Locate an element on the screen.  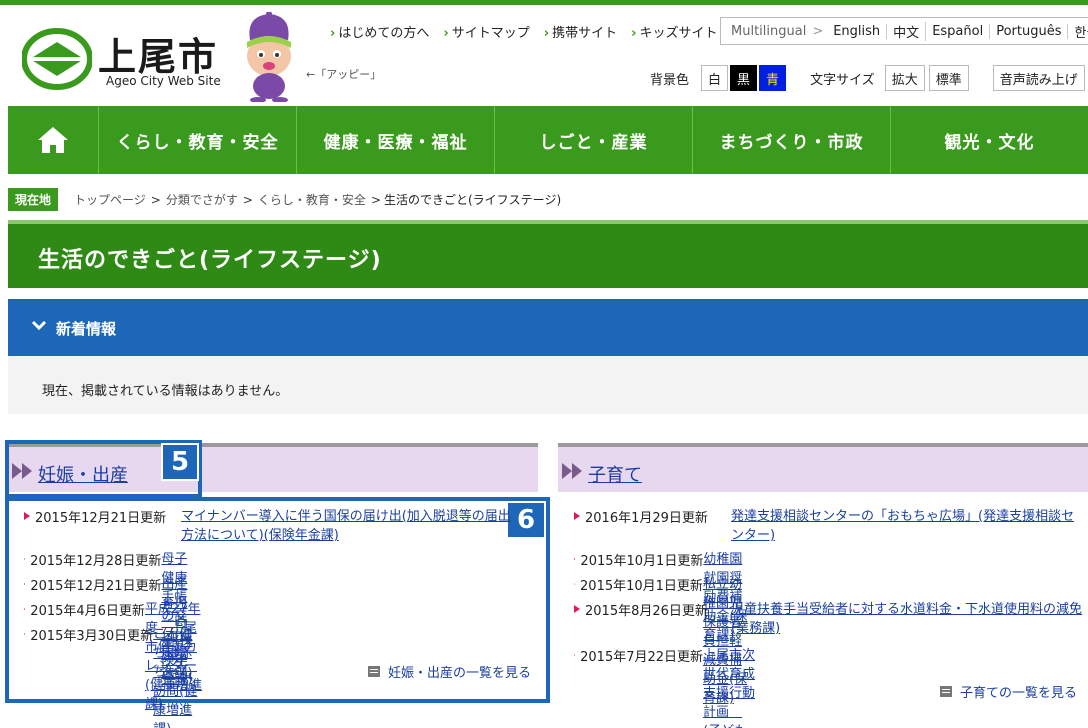
double-arrow-icon is located at coordinates (572, 471).